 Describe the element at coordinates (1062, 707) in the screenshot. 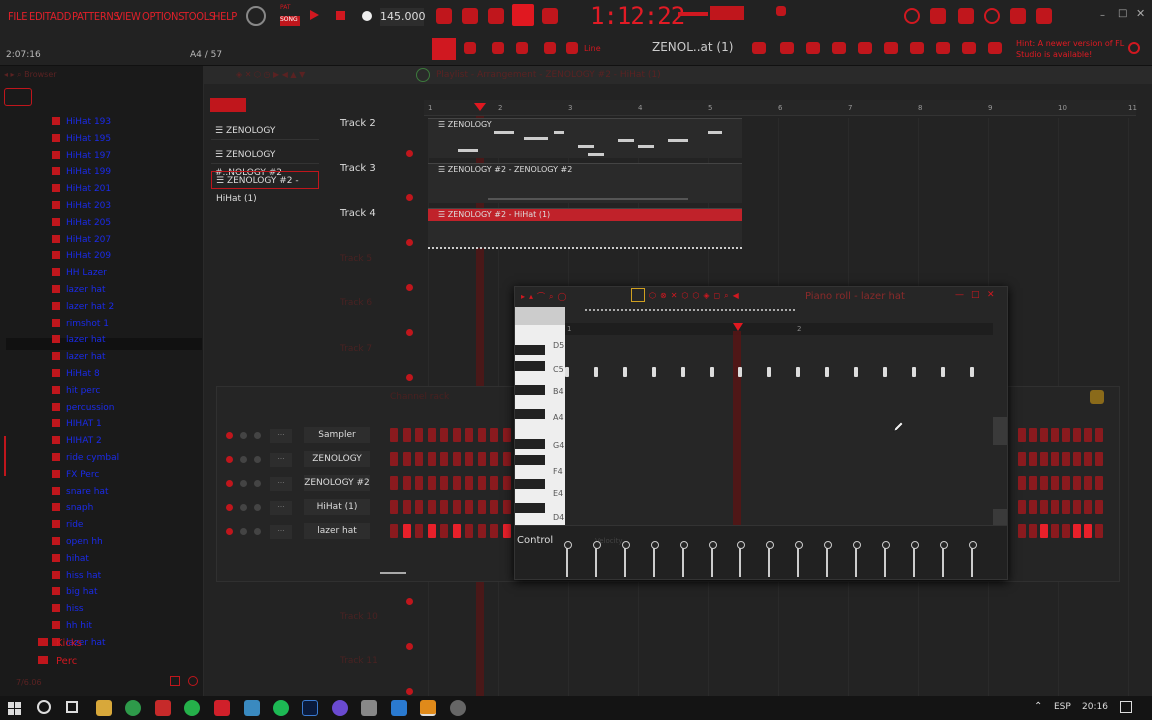

I see `language-indicator: ESP` at that location.